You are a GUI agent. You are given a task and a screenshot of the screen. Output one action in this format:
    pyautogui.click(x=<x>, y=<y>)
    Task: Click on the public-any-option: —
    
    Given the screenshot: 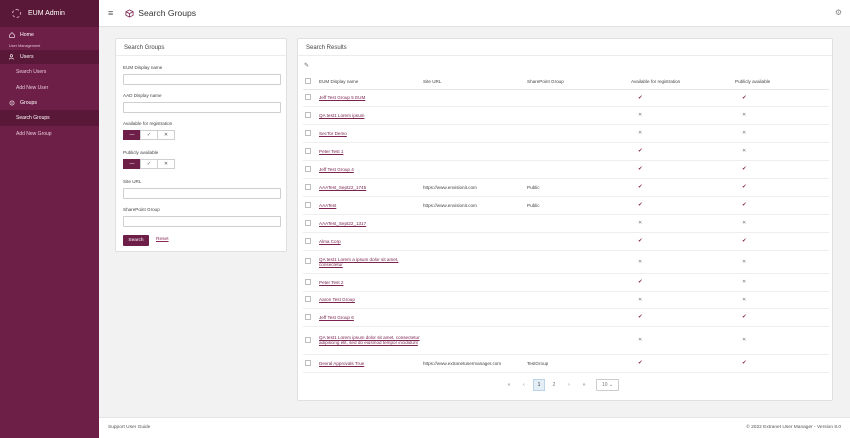 What is the action you would take?
    pyautogui.click(x=132, y=164)
    